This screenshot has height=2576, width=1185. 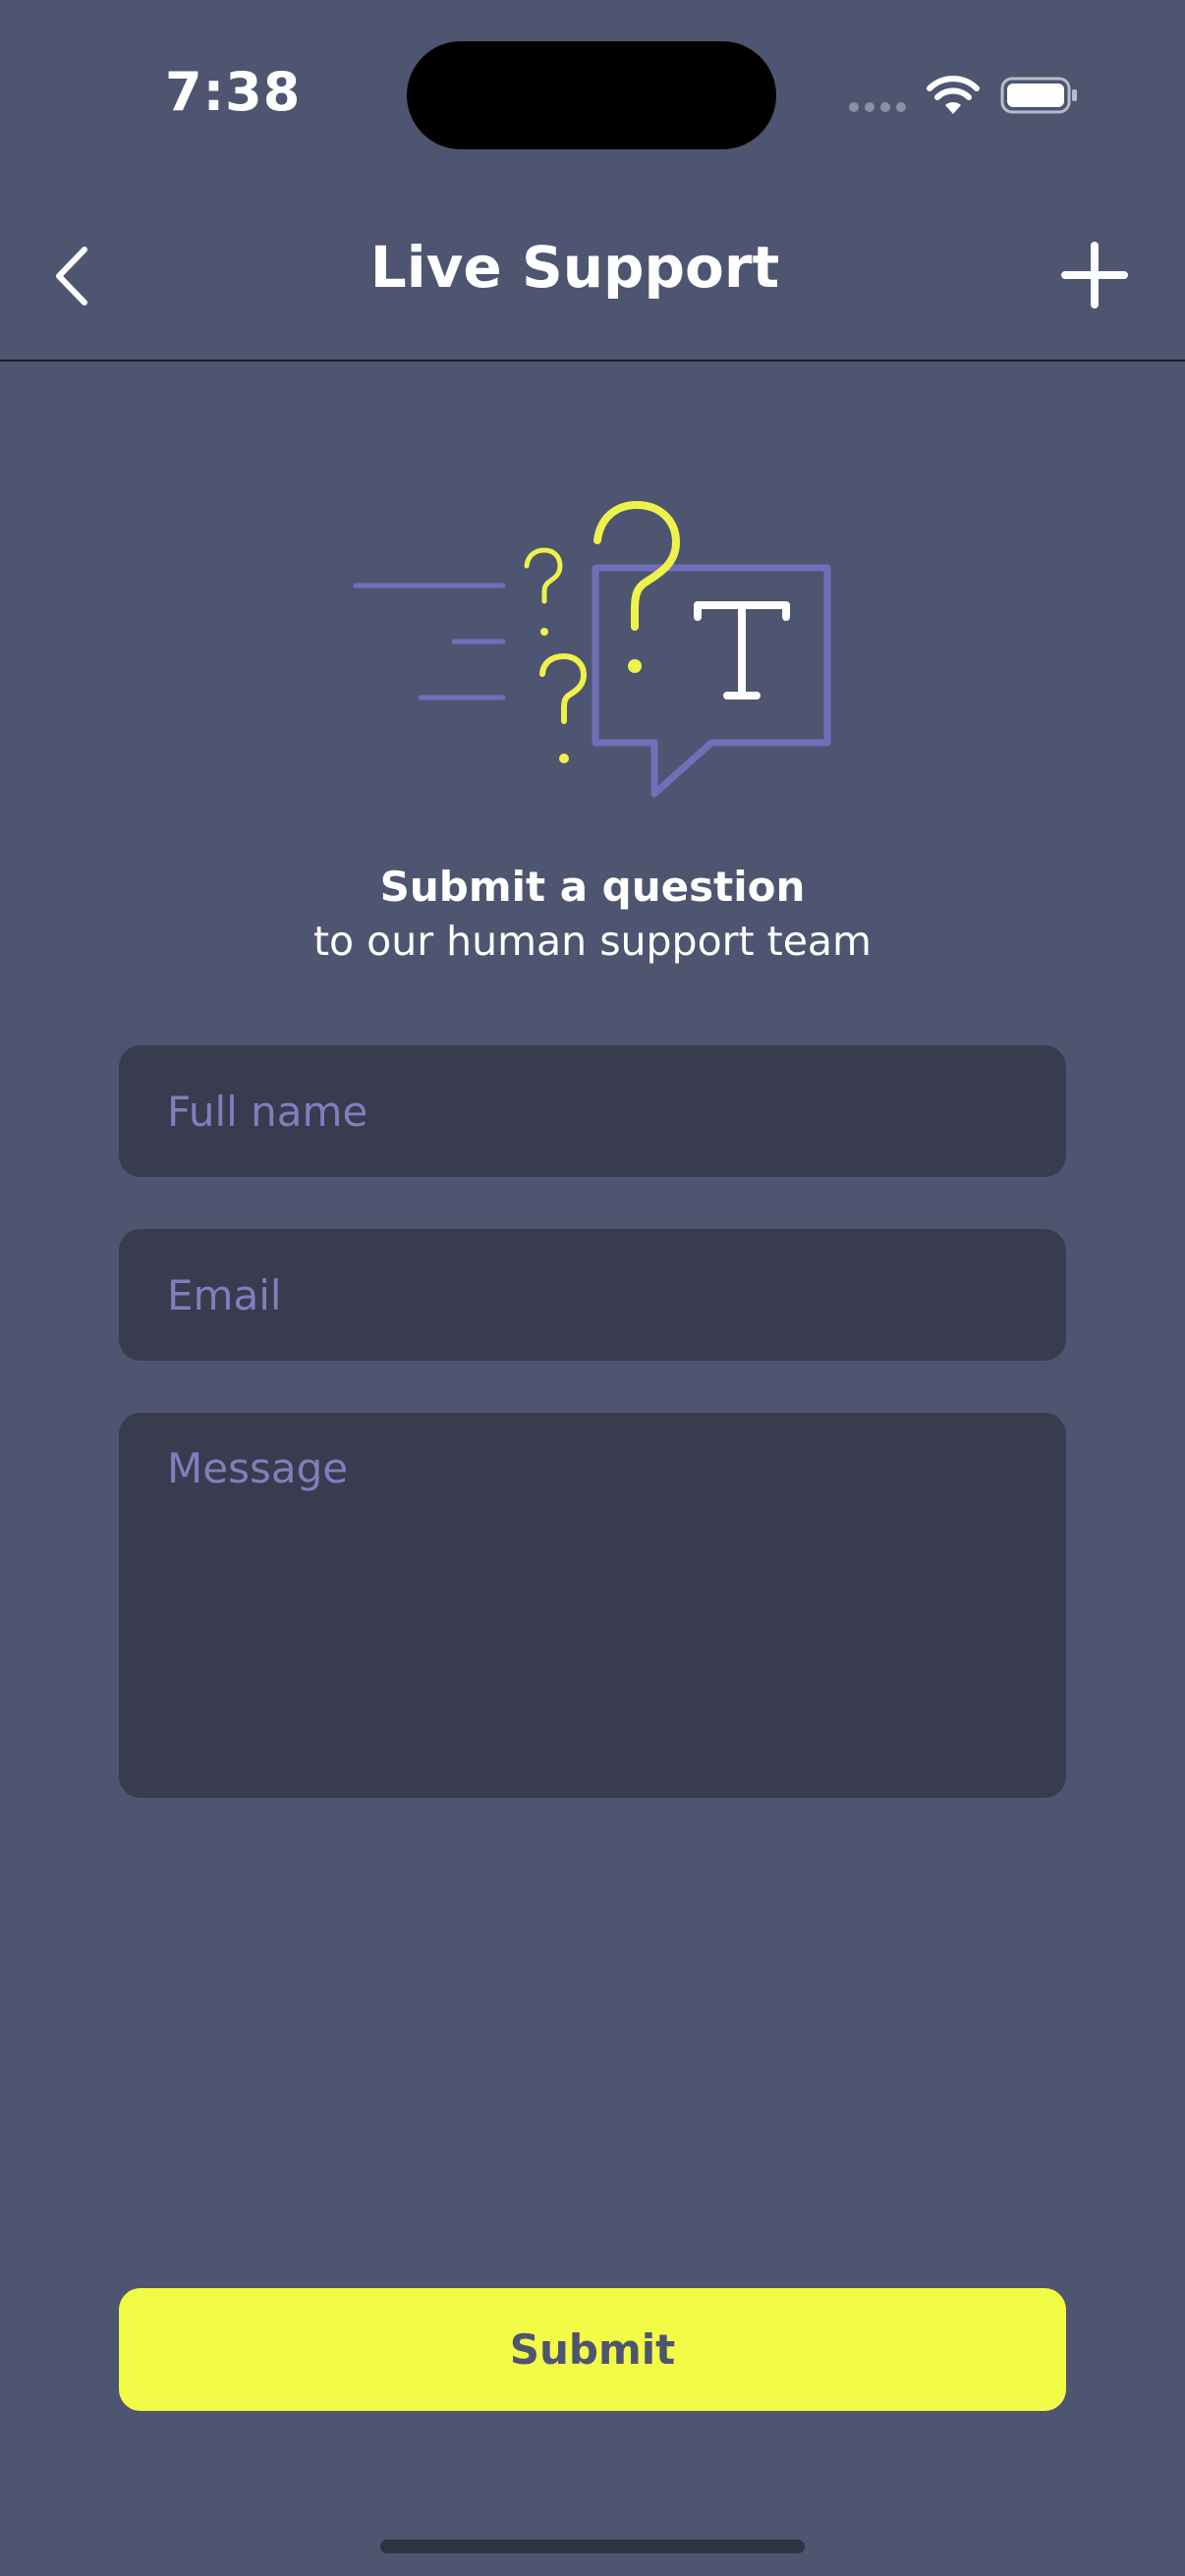 I want to click on add-button, so click(x=1095, y=275).